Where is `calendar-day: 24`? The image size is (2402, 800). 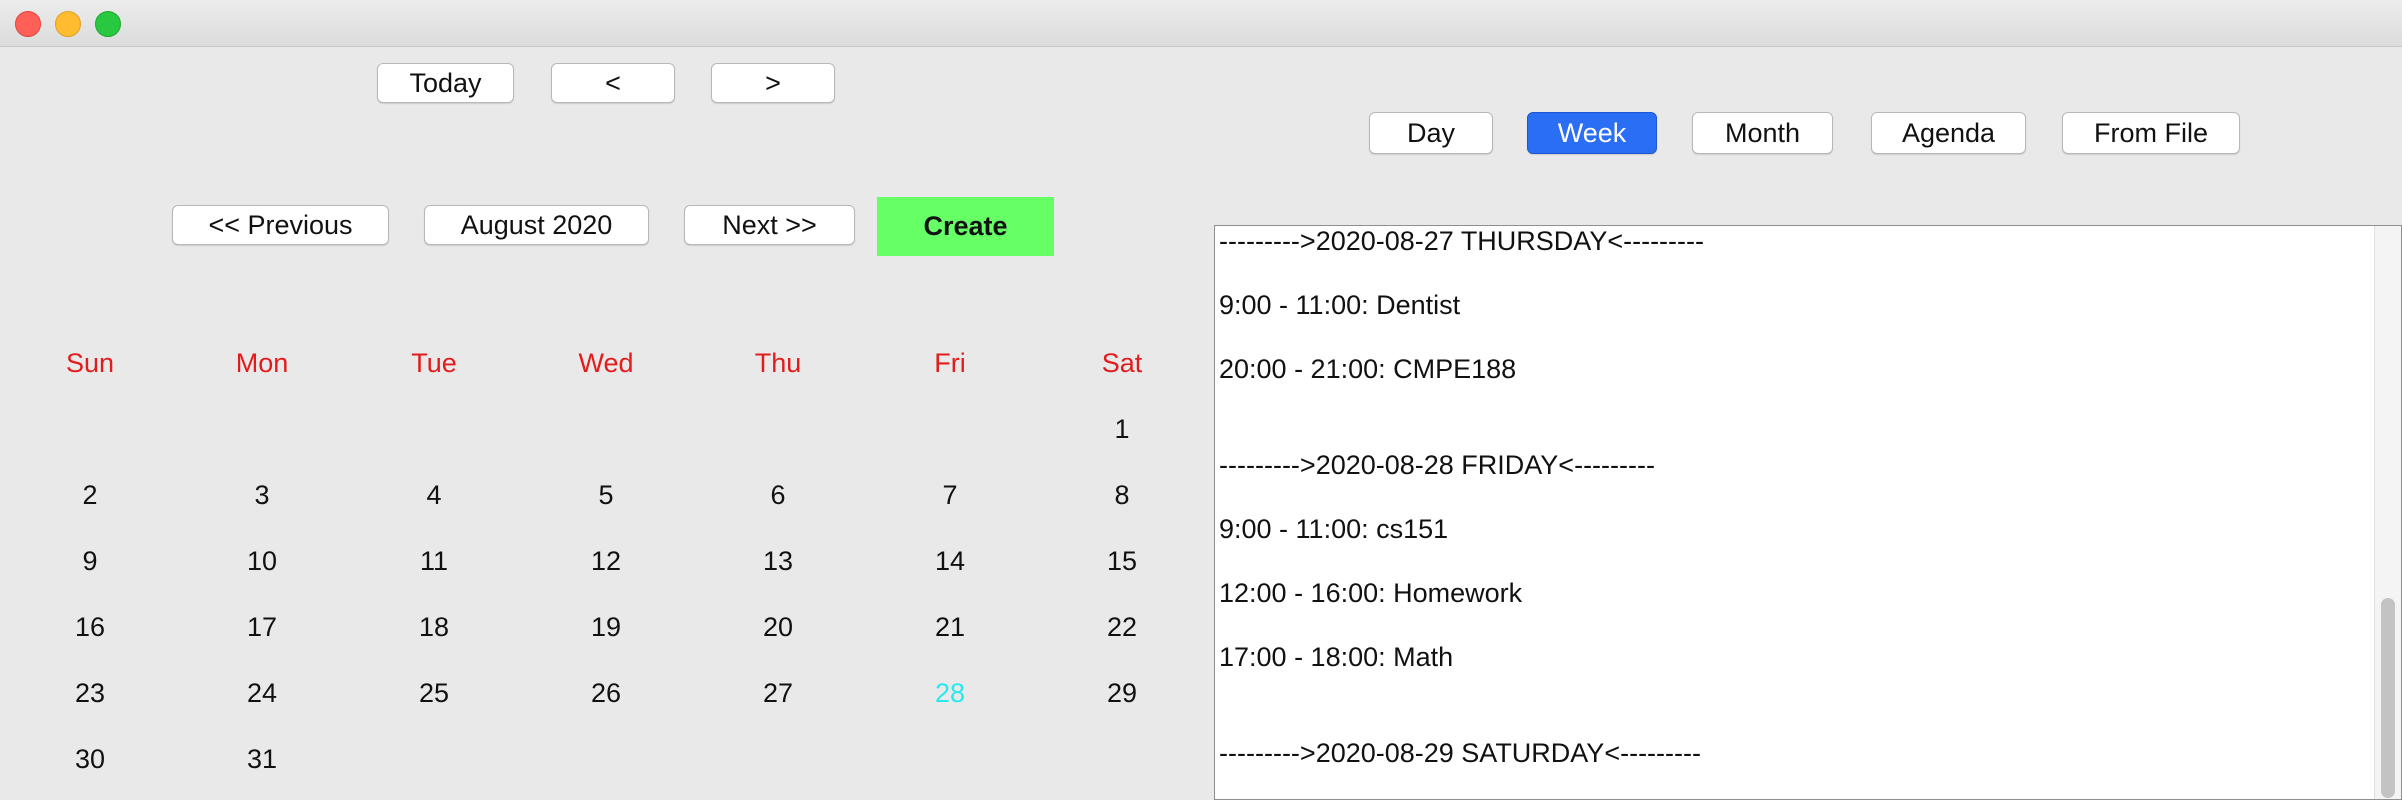
calendar-day: 24 is located at coordinates (262, 693).